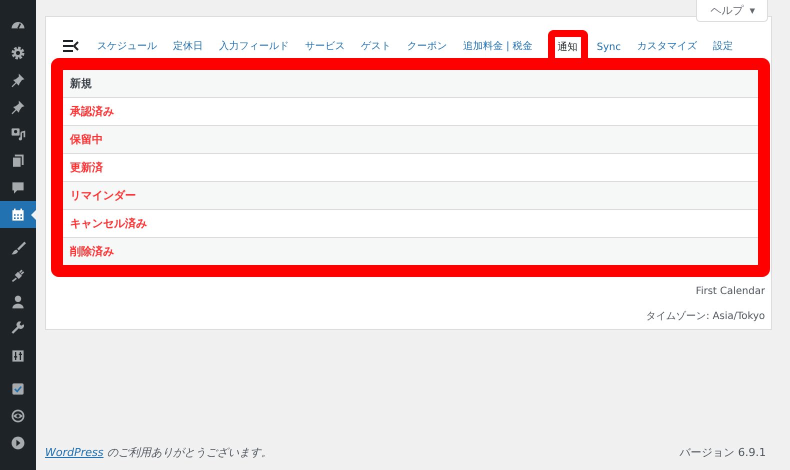  Describe the element at coordinates (127, 48) in the screenshot. I see `tab: スケジュール` at that location.